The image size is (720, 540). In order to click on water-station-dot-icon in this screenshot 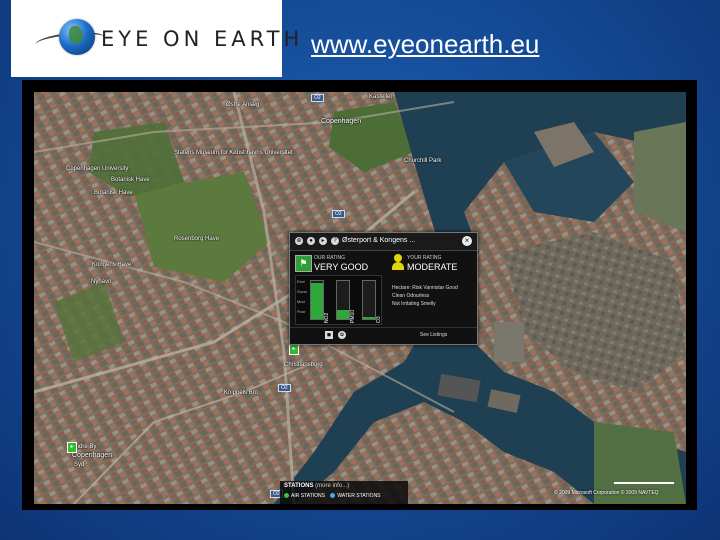, I will do `click(333, 496)`.